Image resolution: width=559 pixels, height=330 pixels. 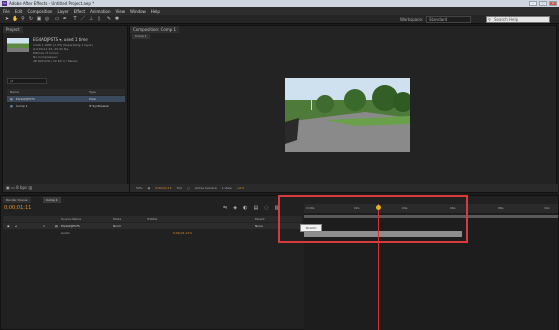 I want to click on search-help-placeholder: Search Help, so click(x=506, y=19).